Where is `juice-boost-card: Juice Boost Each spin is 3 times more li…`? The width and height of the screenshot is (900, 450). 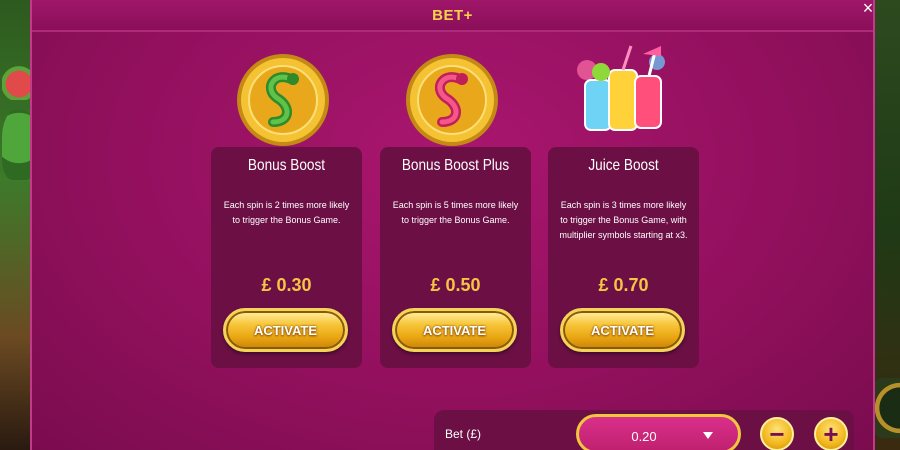 juice-boost-card: Juice Boost Each spin is 3 times more li… is located at coordinates (623, 257).